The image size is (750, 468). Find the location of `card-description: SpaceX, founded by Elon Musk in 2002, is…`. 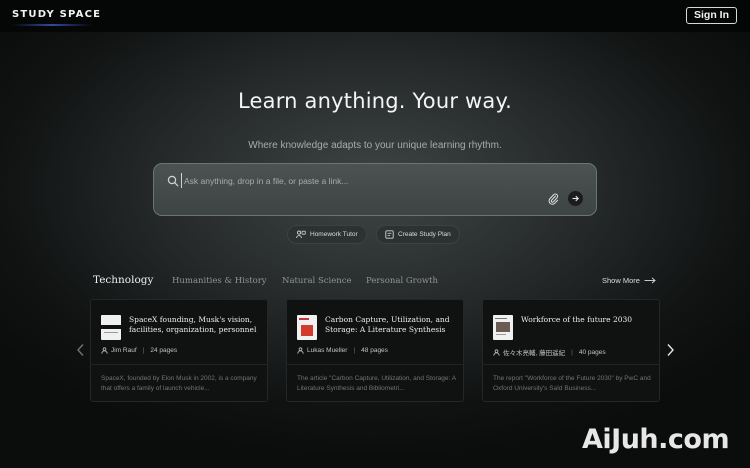

card-description: SpaceX, founded by Elon Musk in 2002, is… is located at coordinates (179, 383).